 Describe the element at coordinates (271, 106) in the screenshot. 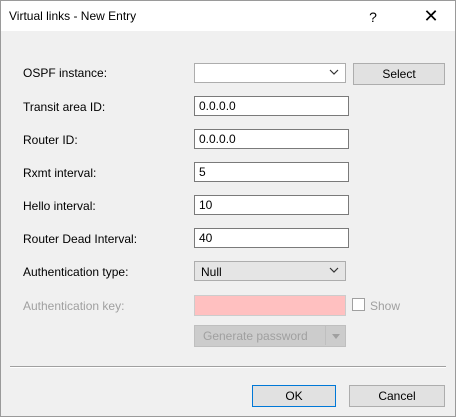

I see `transit-area-id-input: 0.0.0.0` at that location.